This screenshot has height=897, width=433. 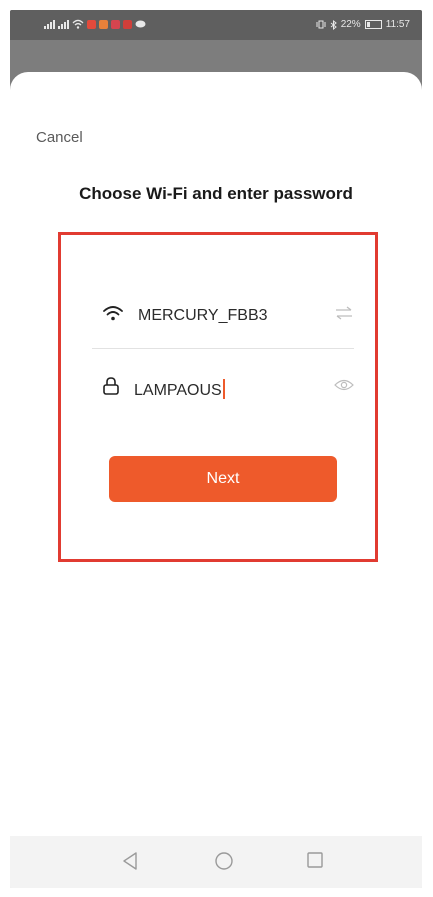 I want to click on status-bar: 22% 11:57, so click(x=216, y=25).